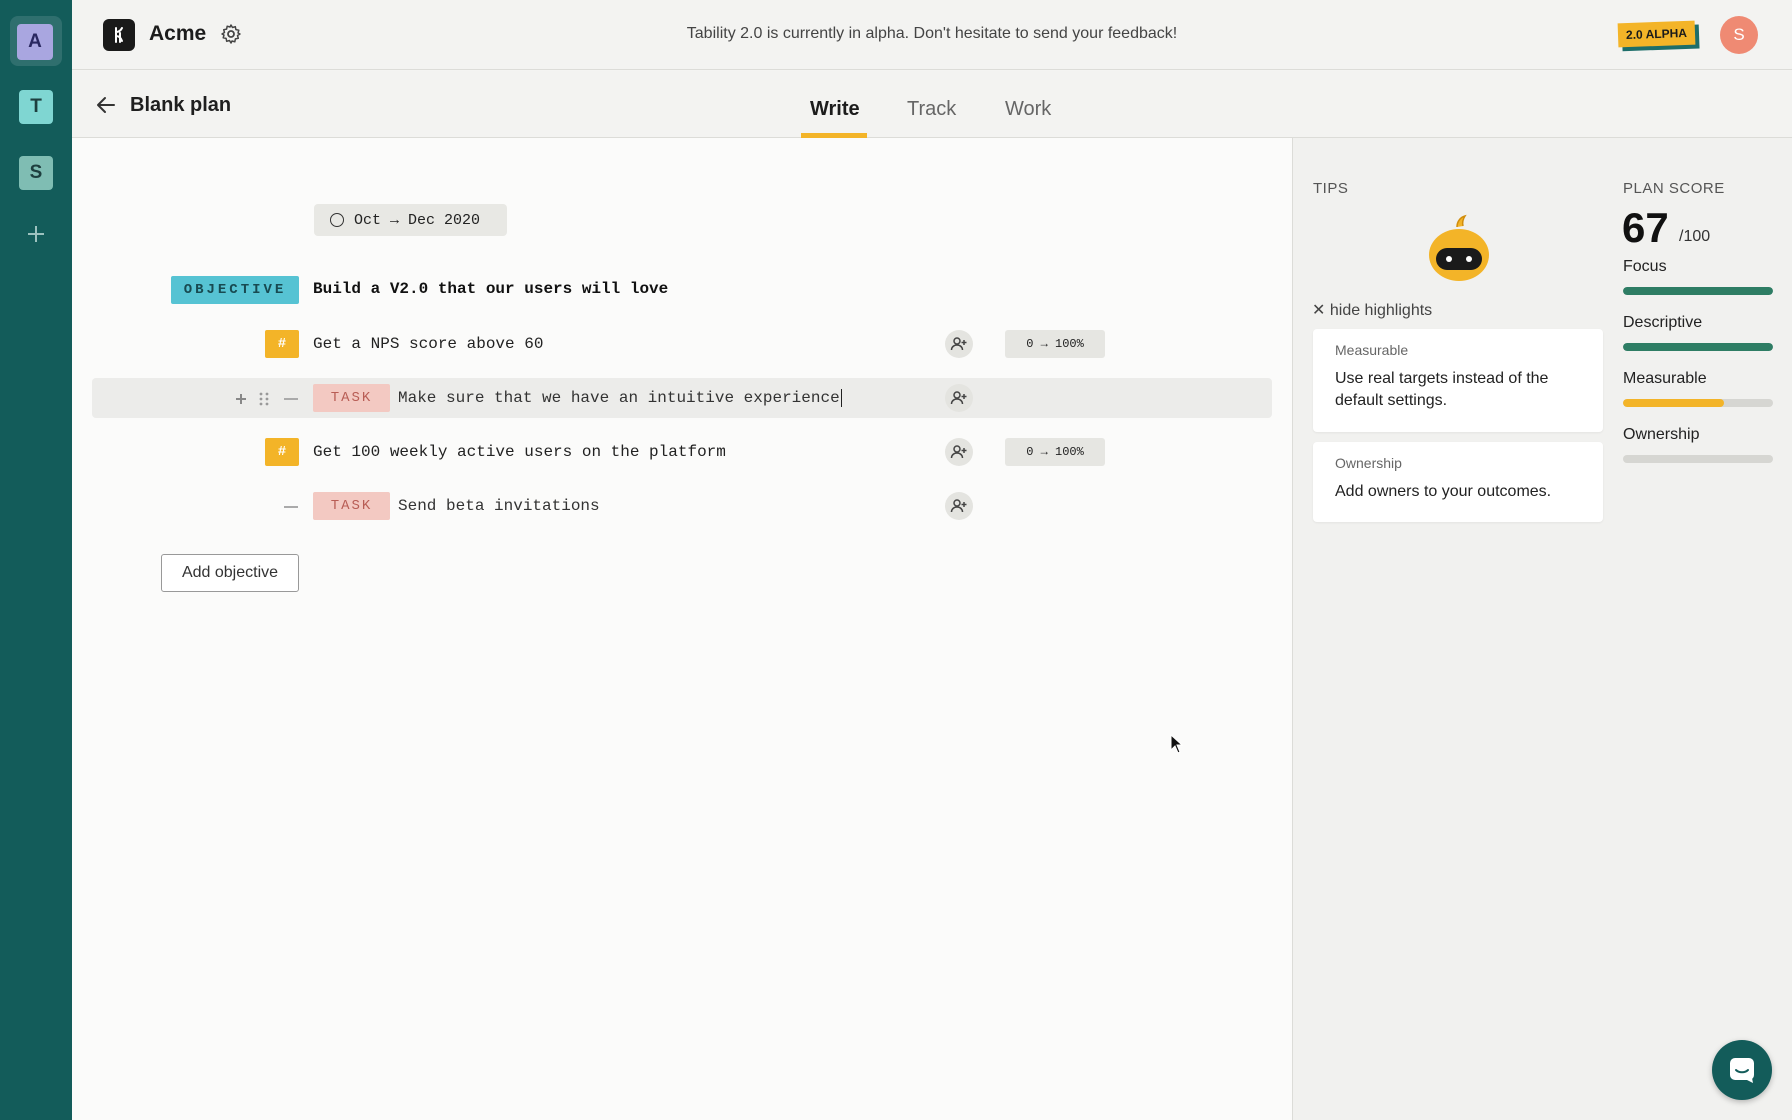  I want to click on support-chat-button, so click(1742, 1070).